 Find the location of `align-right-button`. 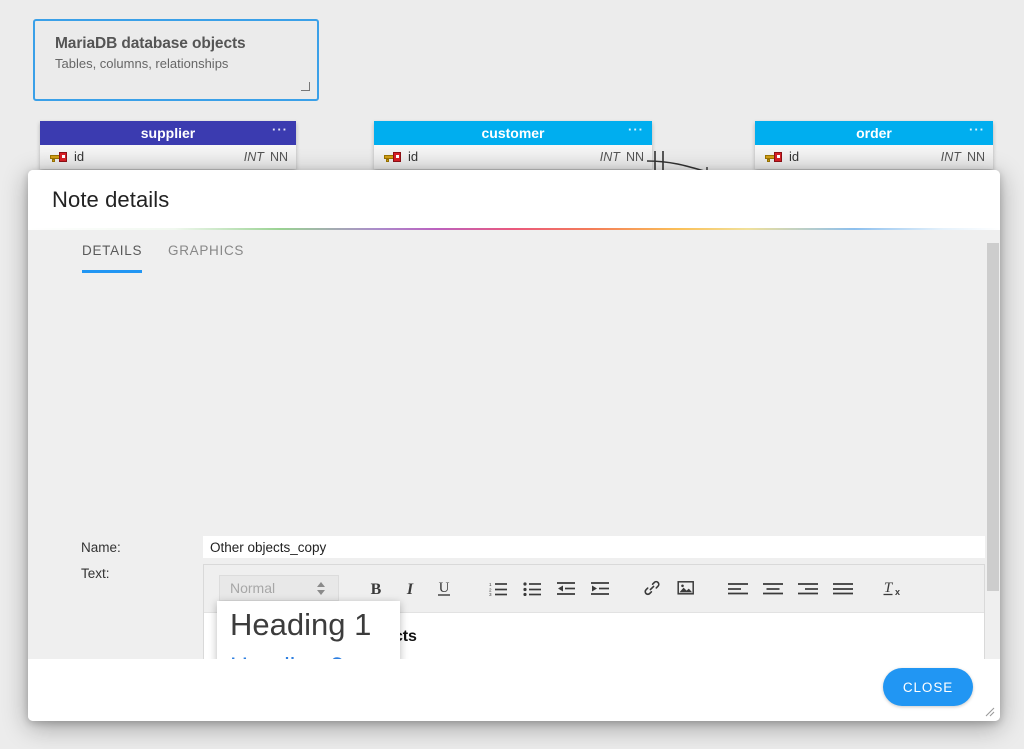

align-right-button is located at coordinates (808, 588).